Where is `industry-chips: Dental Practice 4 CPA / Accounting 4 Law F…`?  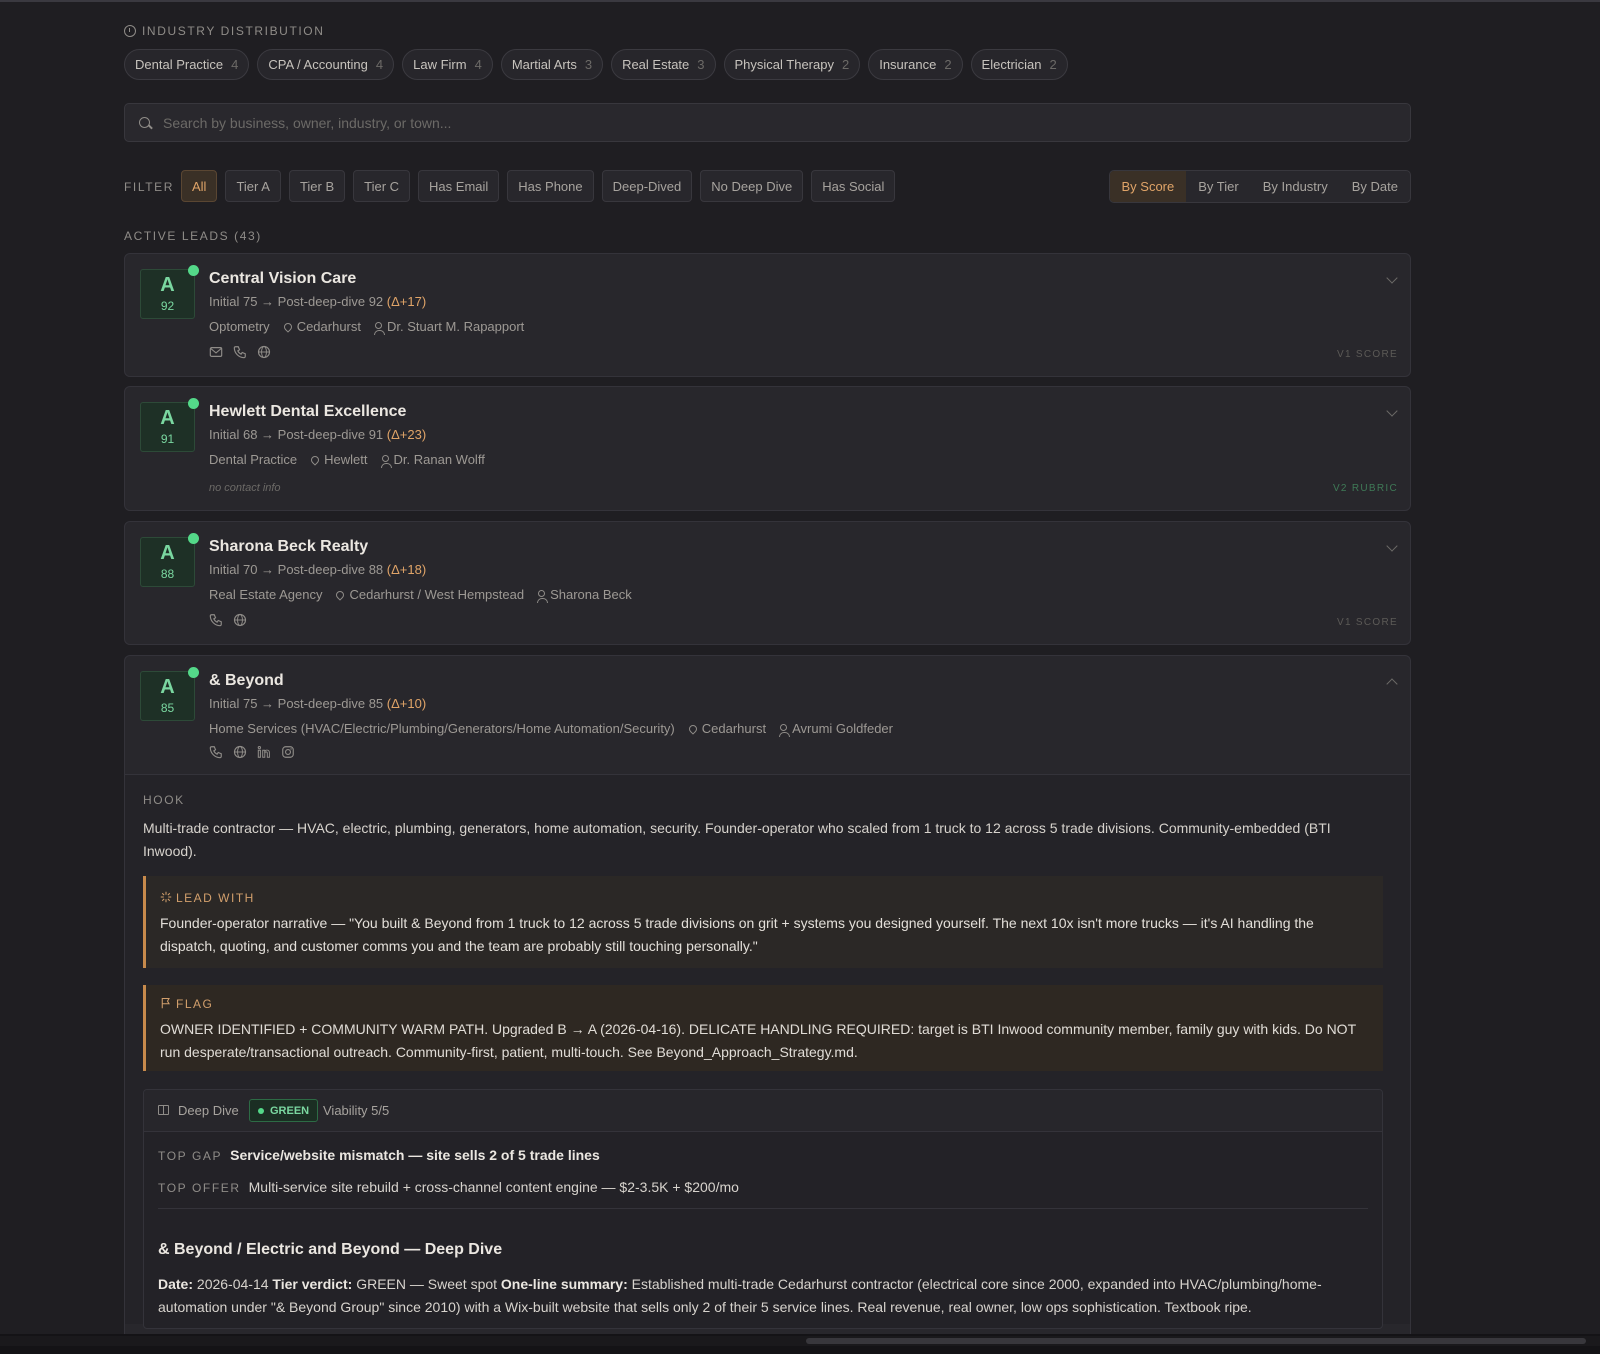
industry-chips: Dental Practice 4 CPA / Accounting 4 Law F… is located at coordinates (596, 64).